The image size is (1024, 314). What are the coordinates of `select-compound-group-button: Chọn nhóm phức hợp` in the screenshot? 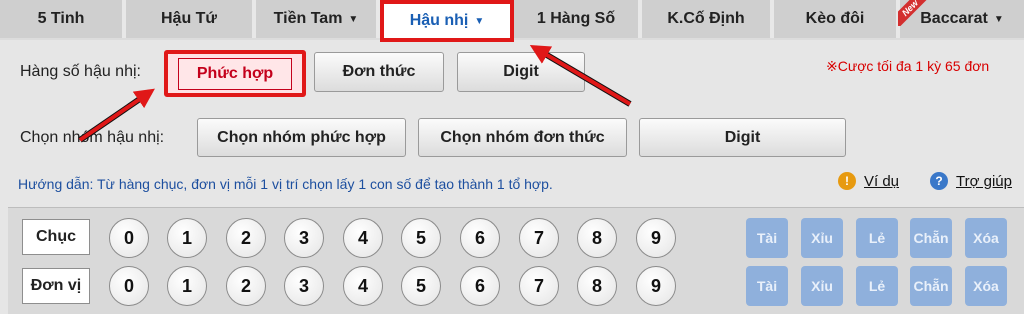 It's located at (301, 137).